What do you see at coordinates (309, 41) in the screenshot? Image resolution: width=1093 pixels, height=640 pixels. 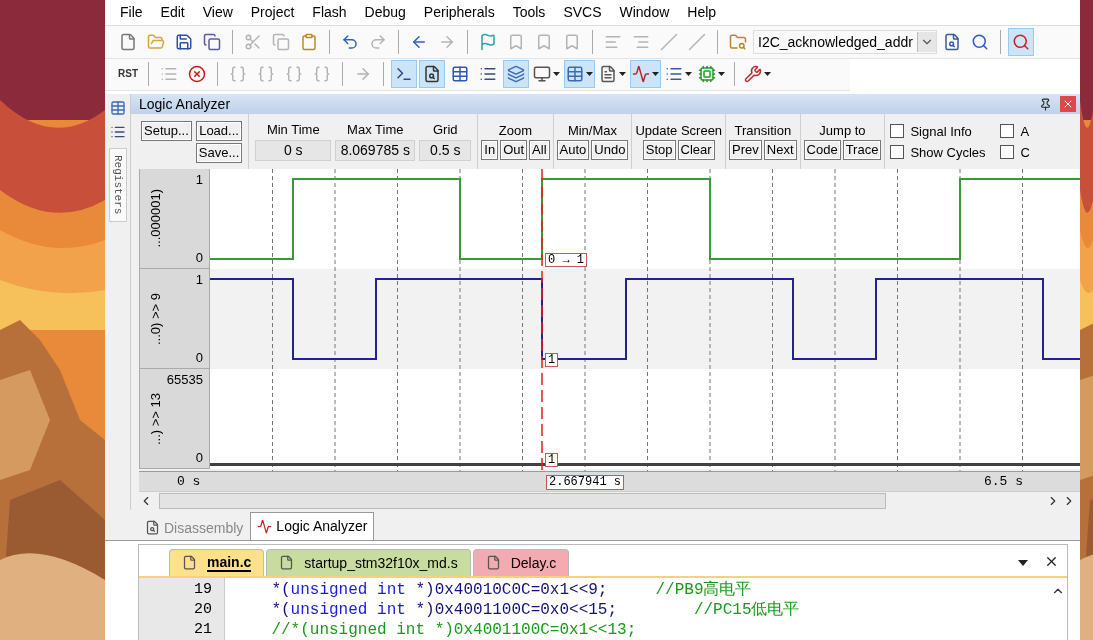 I see `clipboard-icon` at bounding box center [309, 41].